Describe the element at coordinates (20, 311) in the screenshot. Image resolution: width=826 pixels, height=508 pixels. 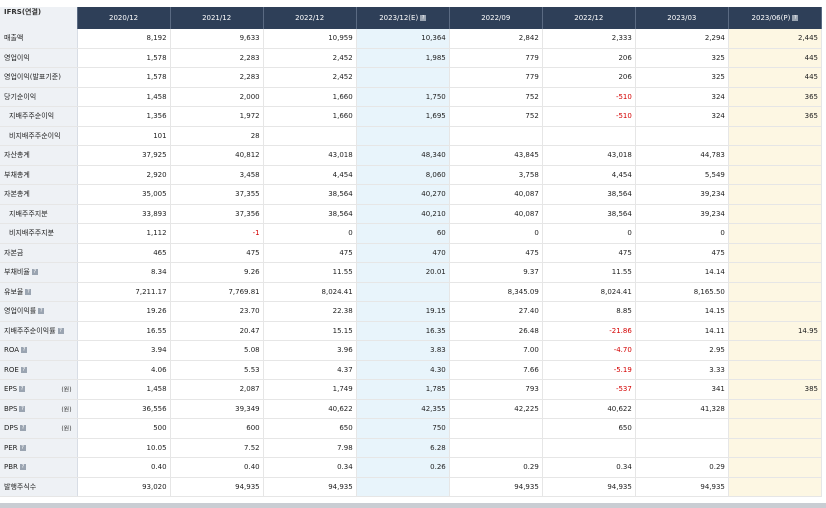
I see `row-label-text: 영업이익률` at that location.